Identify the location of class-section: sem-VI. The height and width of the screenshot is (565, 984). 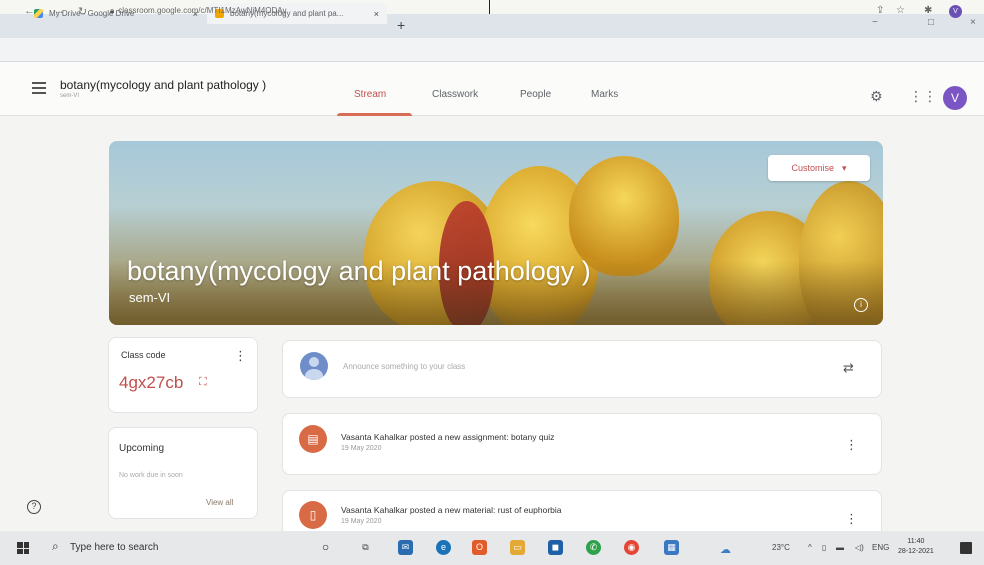
(70, 96).